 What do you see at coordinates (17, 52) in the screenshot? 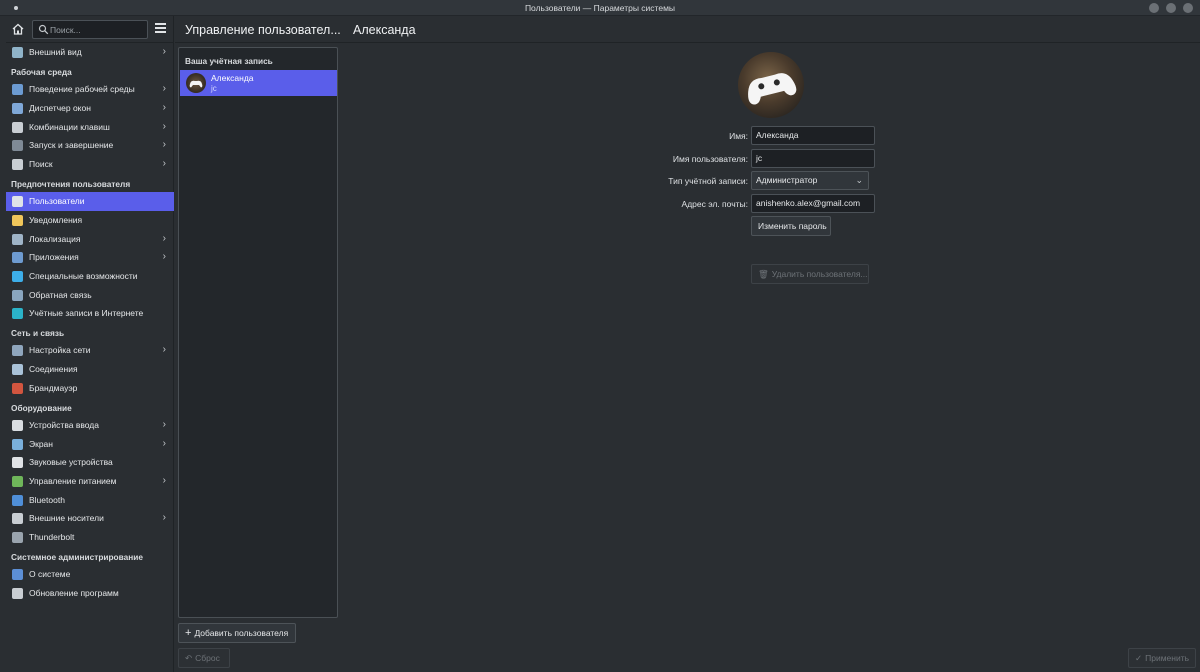
I see `appearance-icon` at bounding box center [17, 52].